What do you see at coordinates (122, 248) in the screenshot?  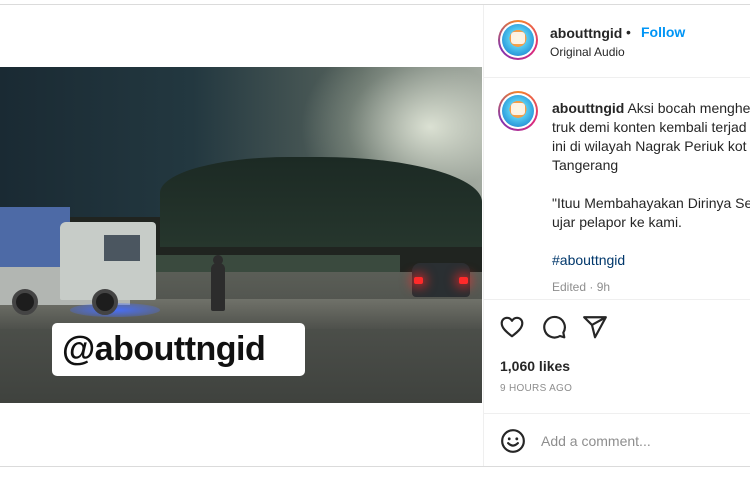 I see `video-truck-window` at bounding box center [122, 248].